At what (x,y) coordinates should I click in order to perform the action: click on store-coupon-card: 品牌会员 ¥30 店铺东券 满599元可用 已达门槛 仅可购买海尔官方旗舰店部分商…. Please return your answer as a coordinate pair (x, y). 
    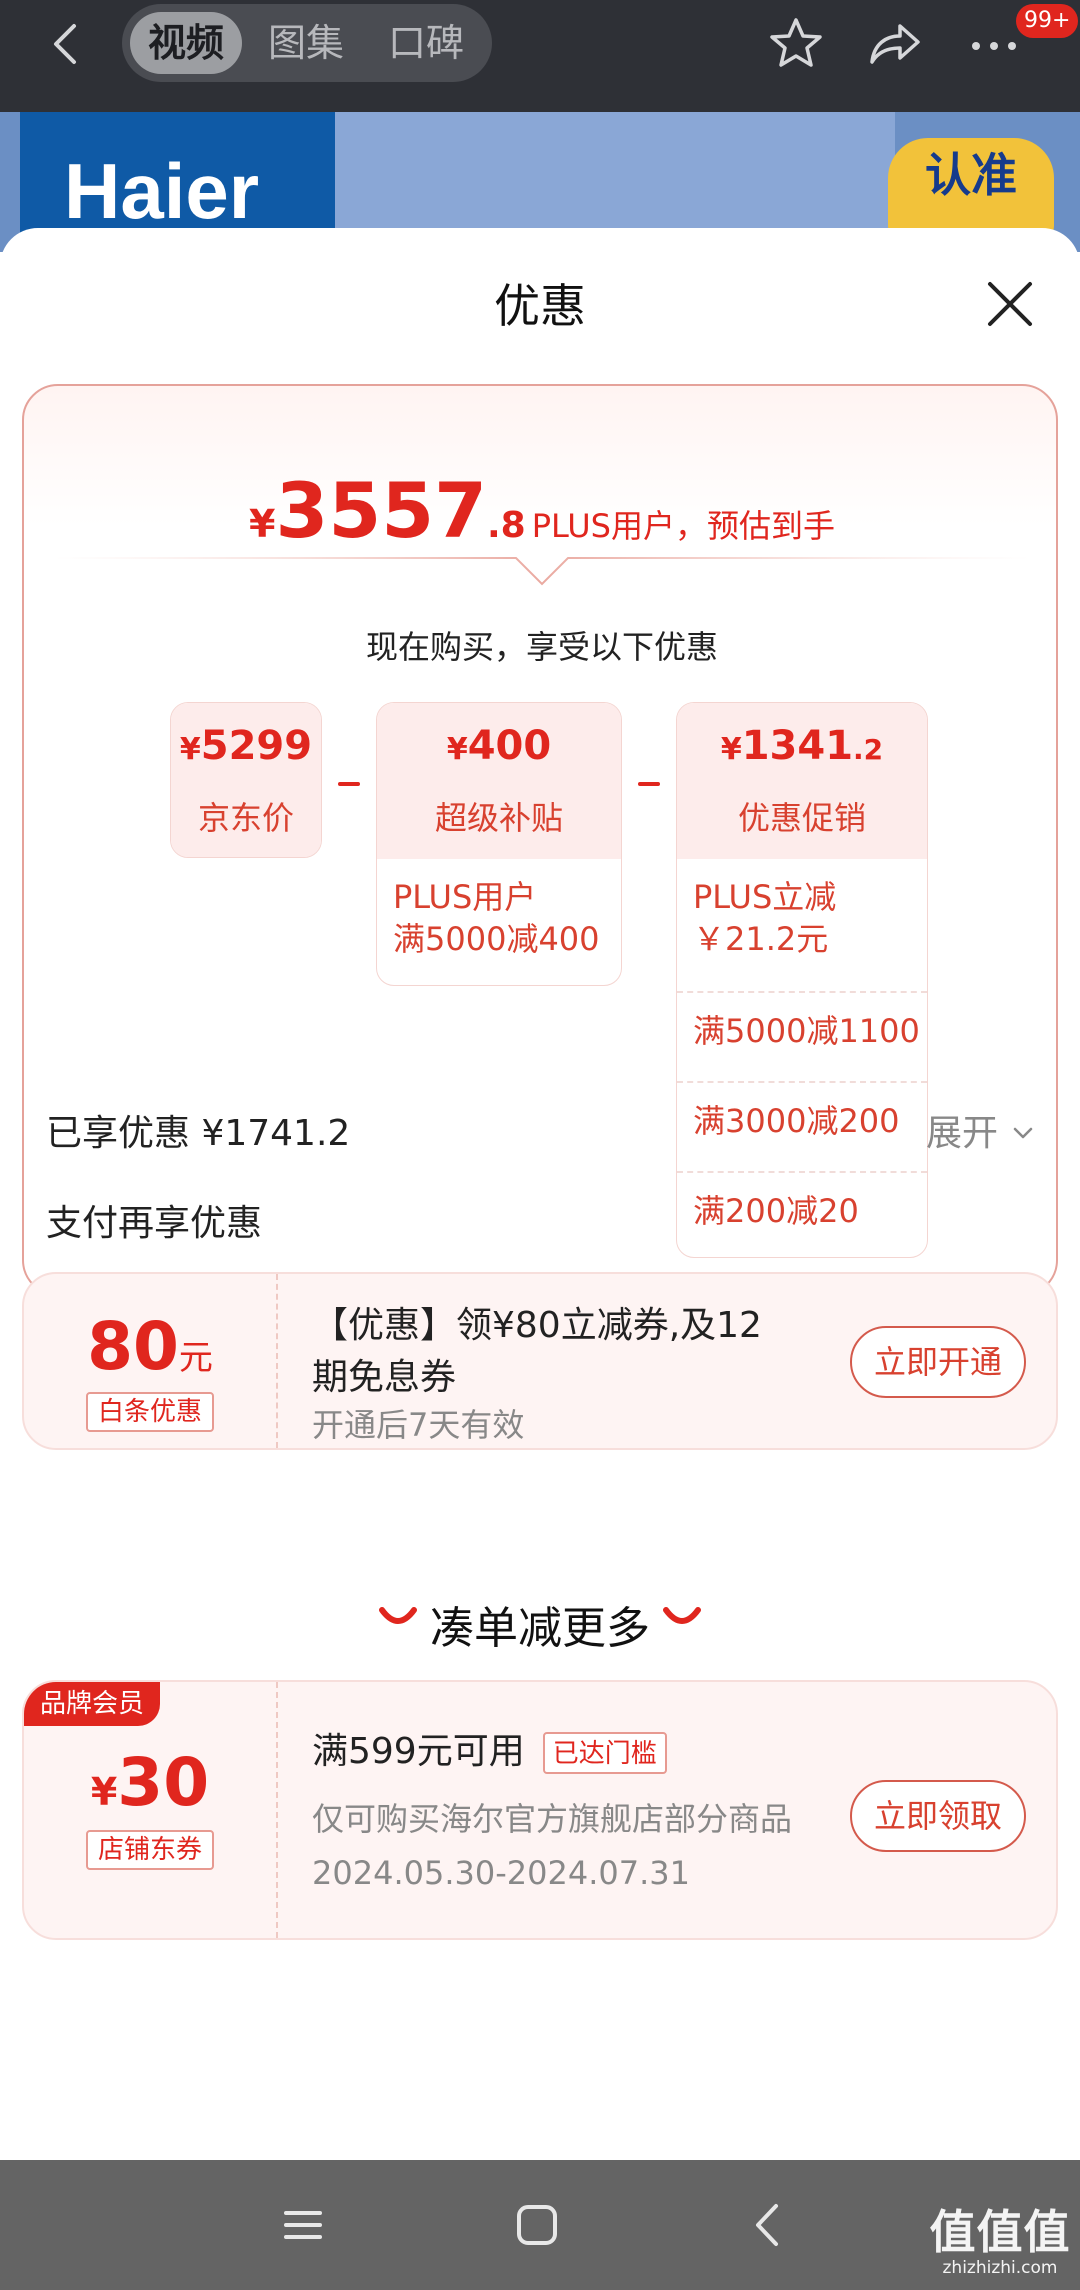
    Looking at the image, I should click on (540, 1810).